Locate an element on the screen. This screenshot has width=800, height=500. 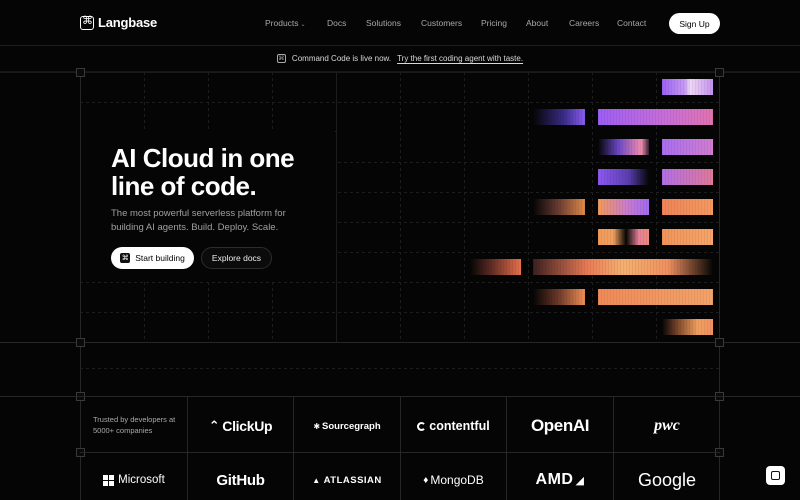
google-logo: Google is located at coordinates (667, 479).